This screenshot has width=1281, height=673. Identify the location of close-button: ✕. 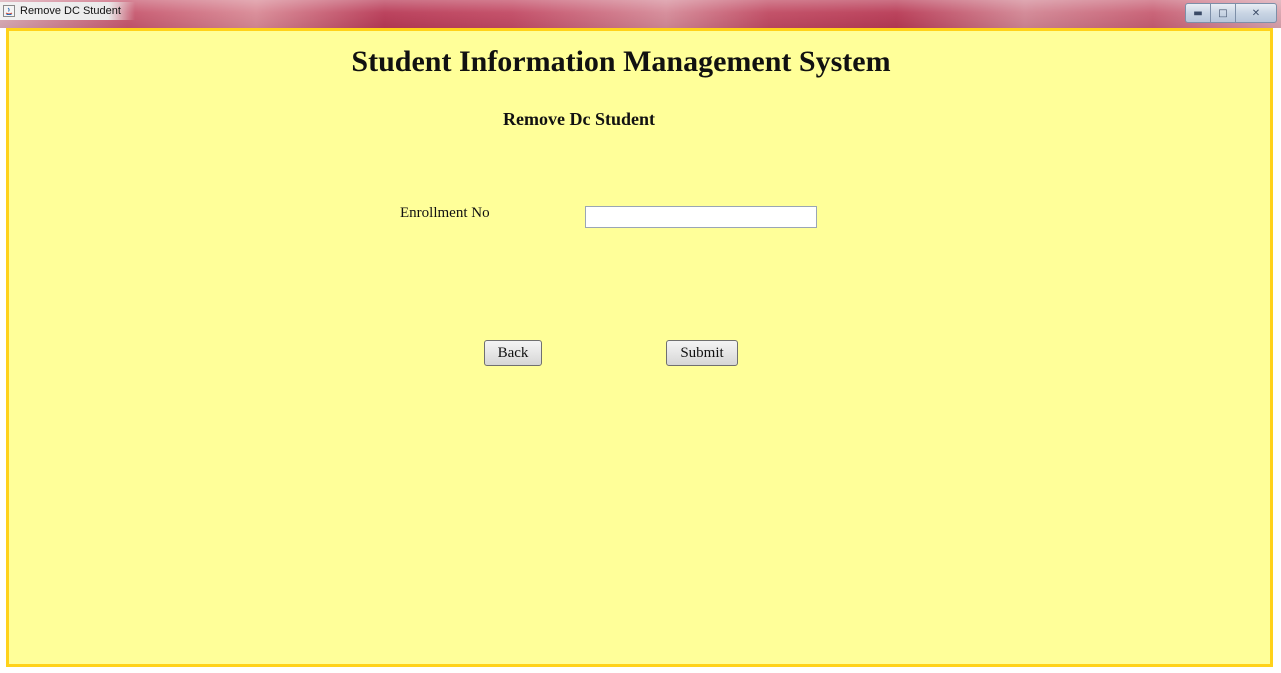
(1256, 13).